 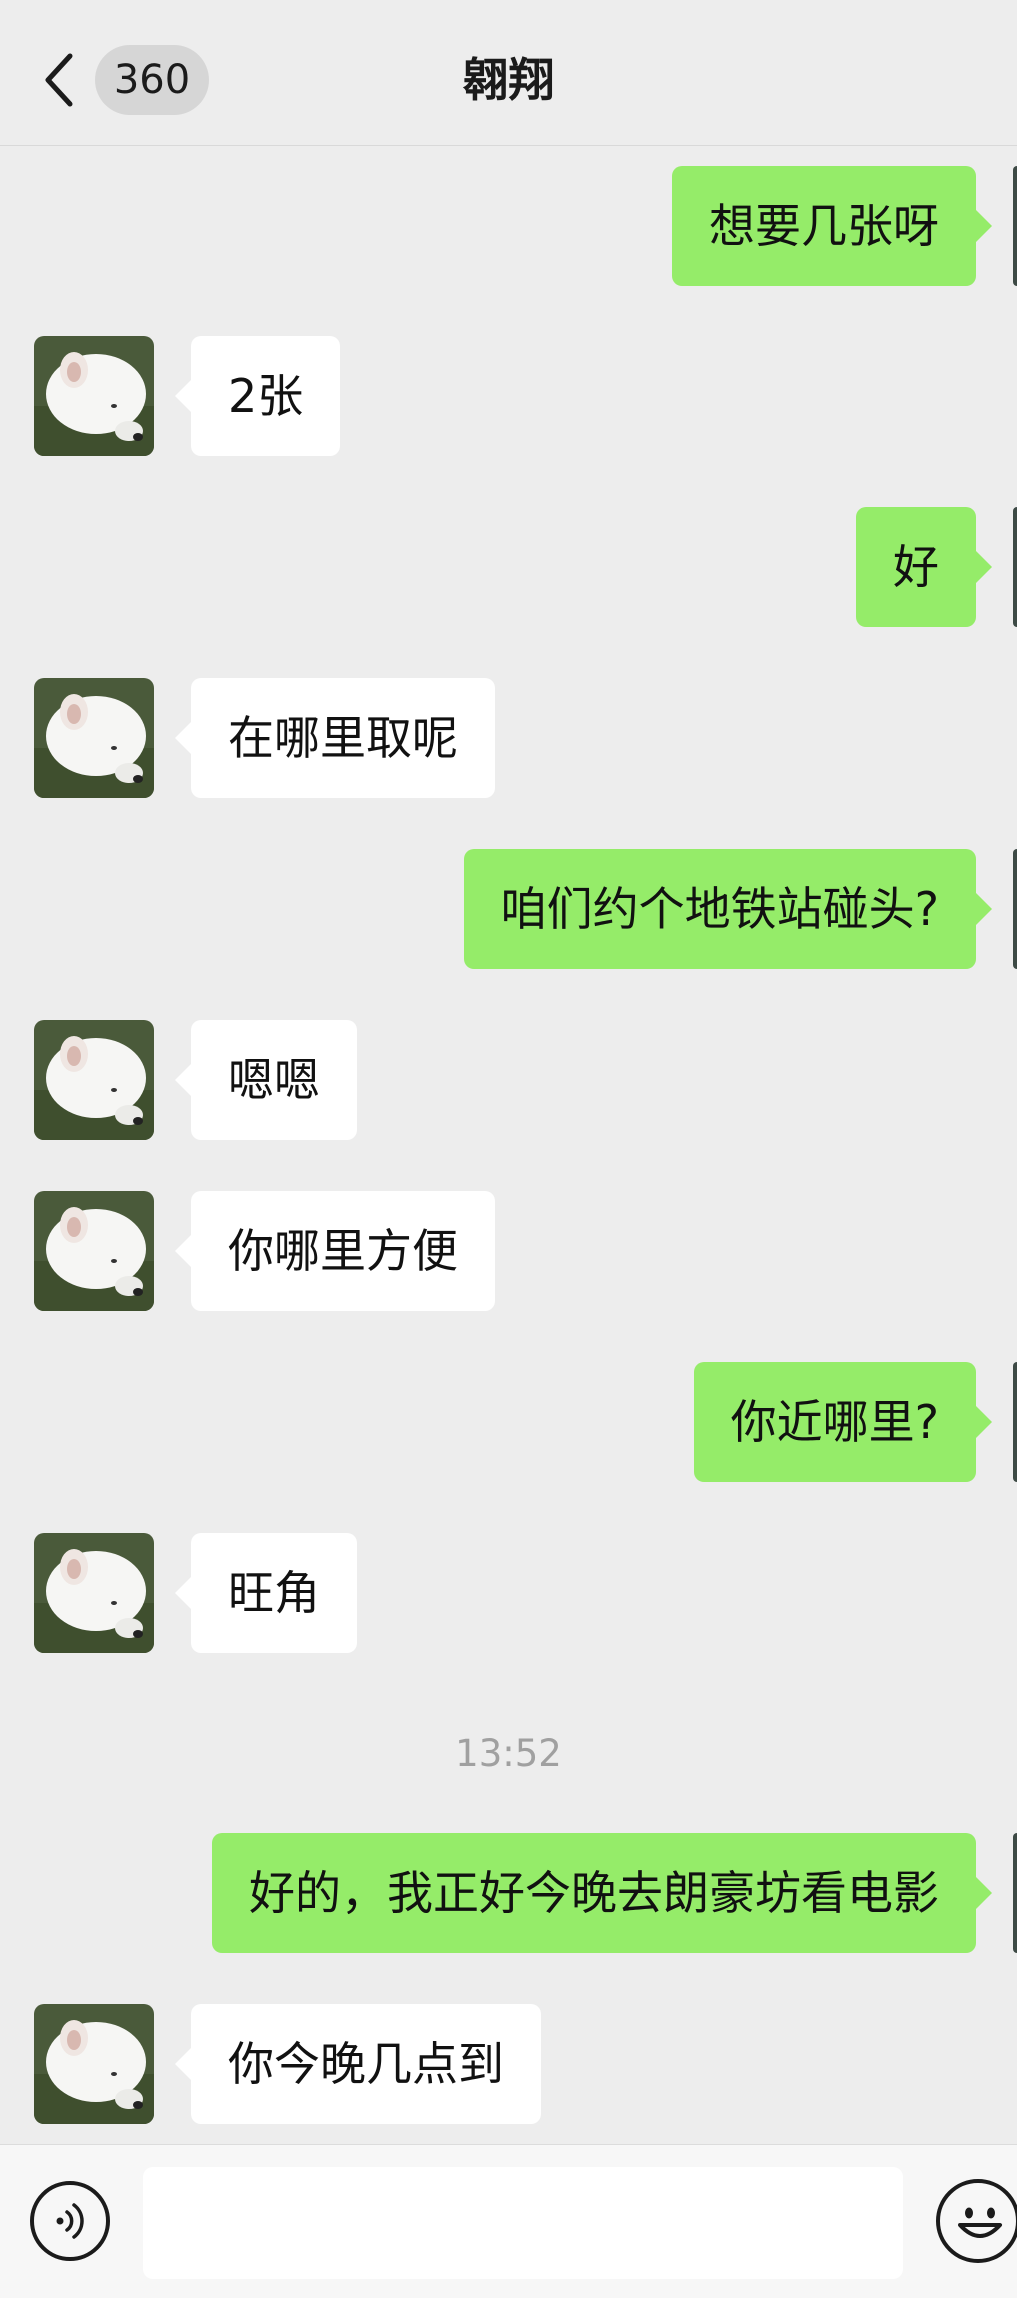 What do you see at coordinates (832, 226) in the screenshot?
I see `message-bubble: 想要几张呀` at bounding box center [832, 226].